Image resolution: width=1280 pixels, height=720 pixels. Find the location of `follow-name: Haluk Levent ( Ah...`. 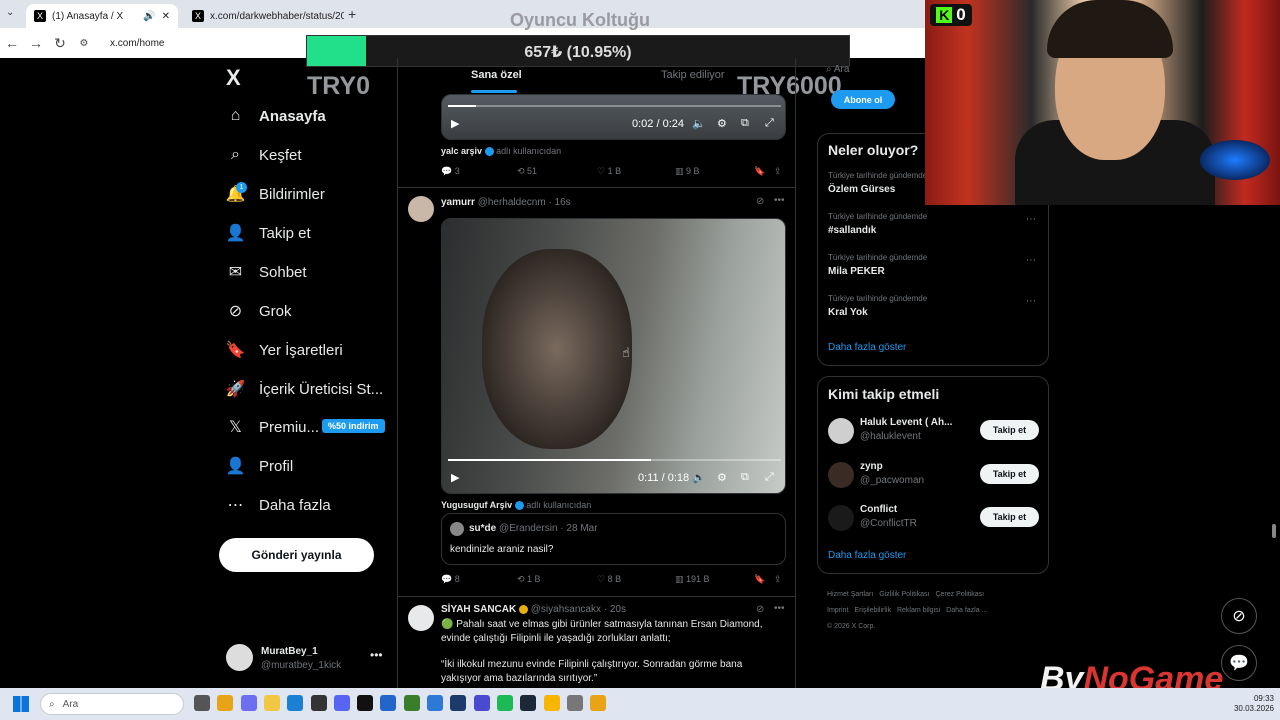

follow-name: Haluk Levent ( Ah... is located at coordinates (906, 422).